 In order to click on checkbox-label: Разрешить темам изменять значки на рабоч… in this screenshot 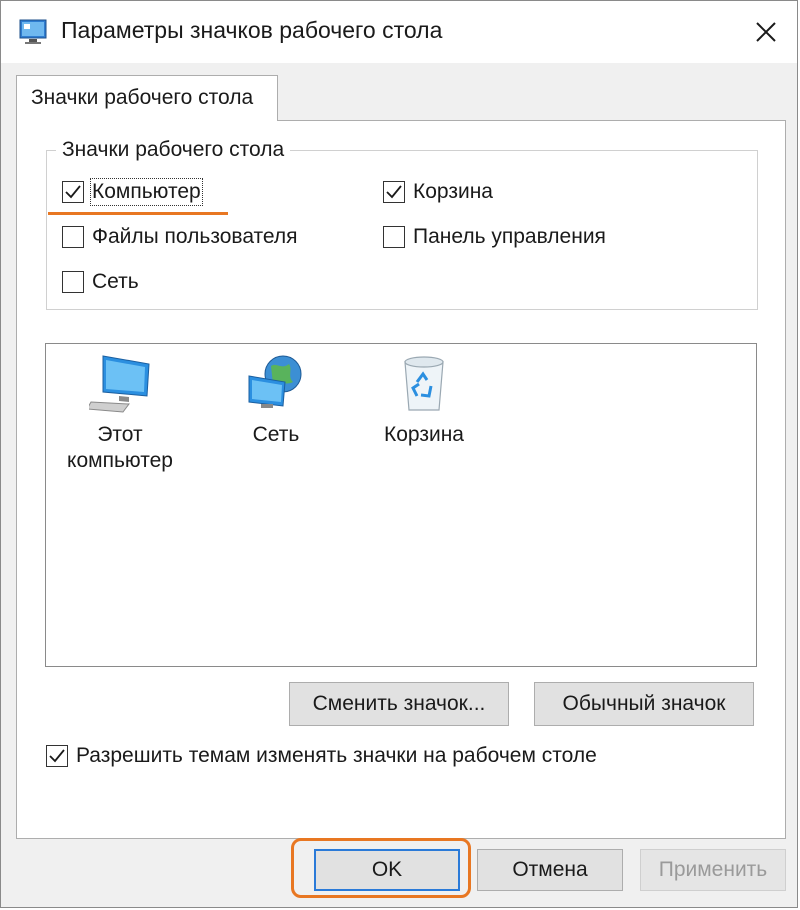, I will do `click(336, 755)`.